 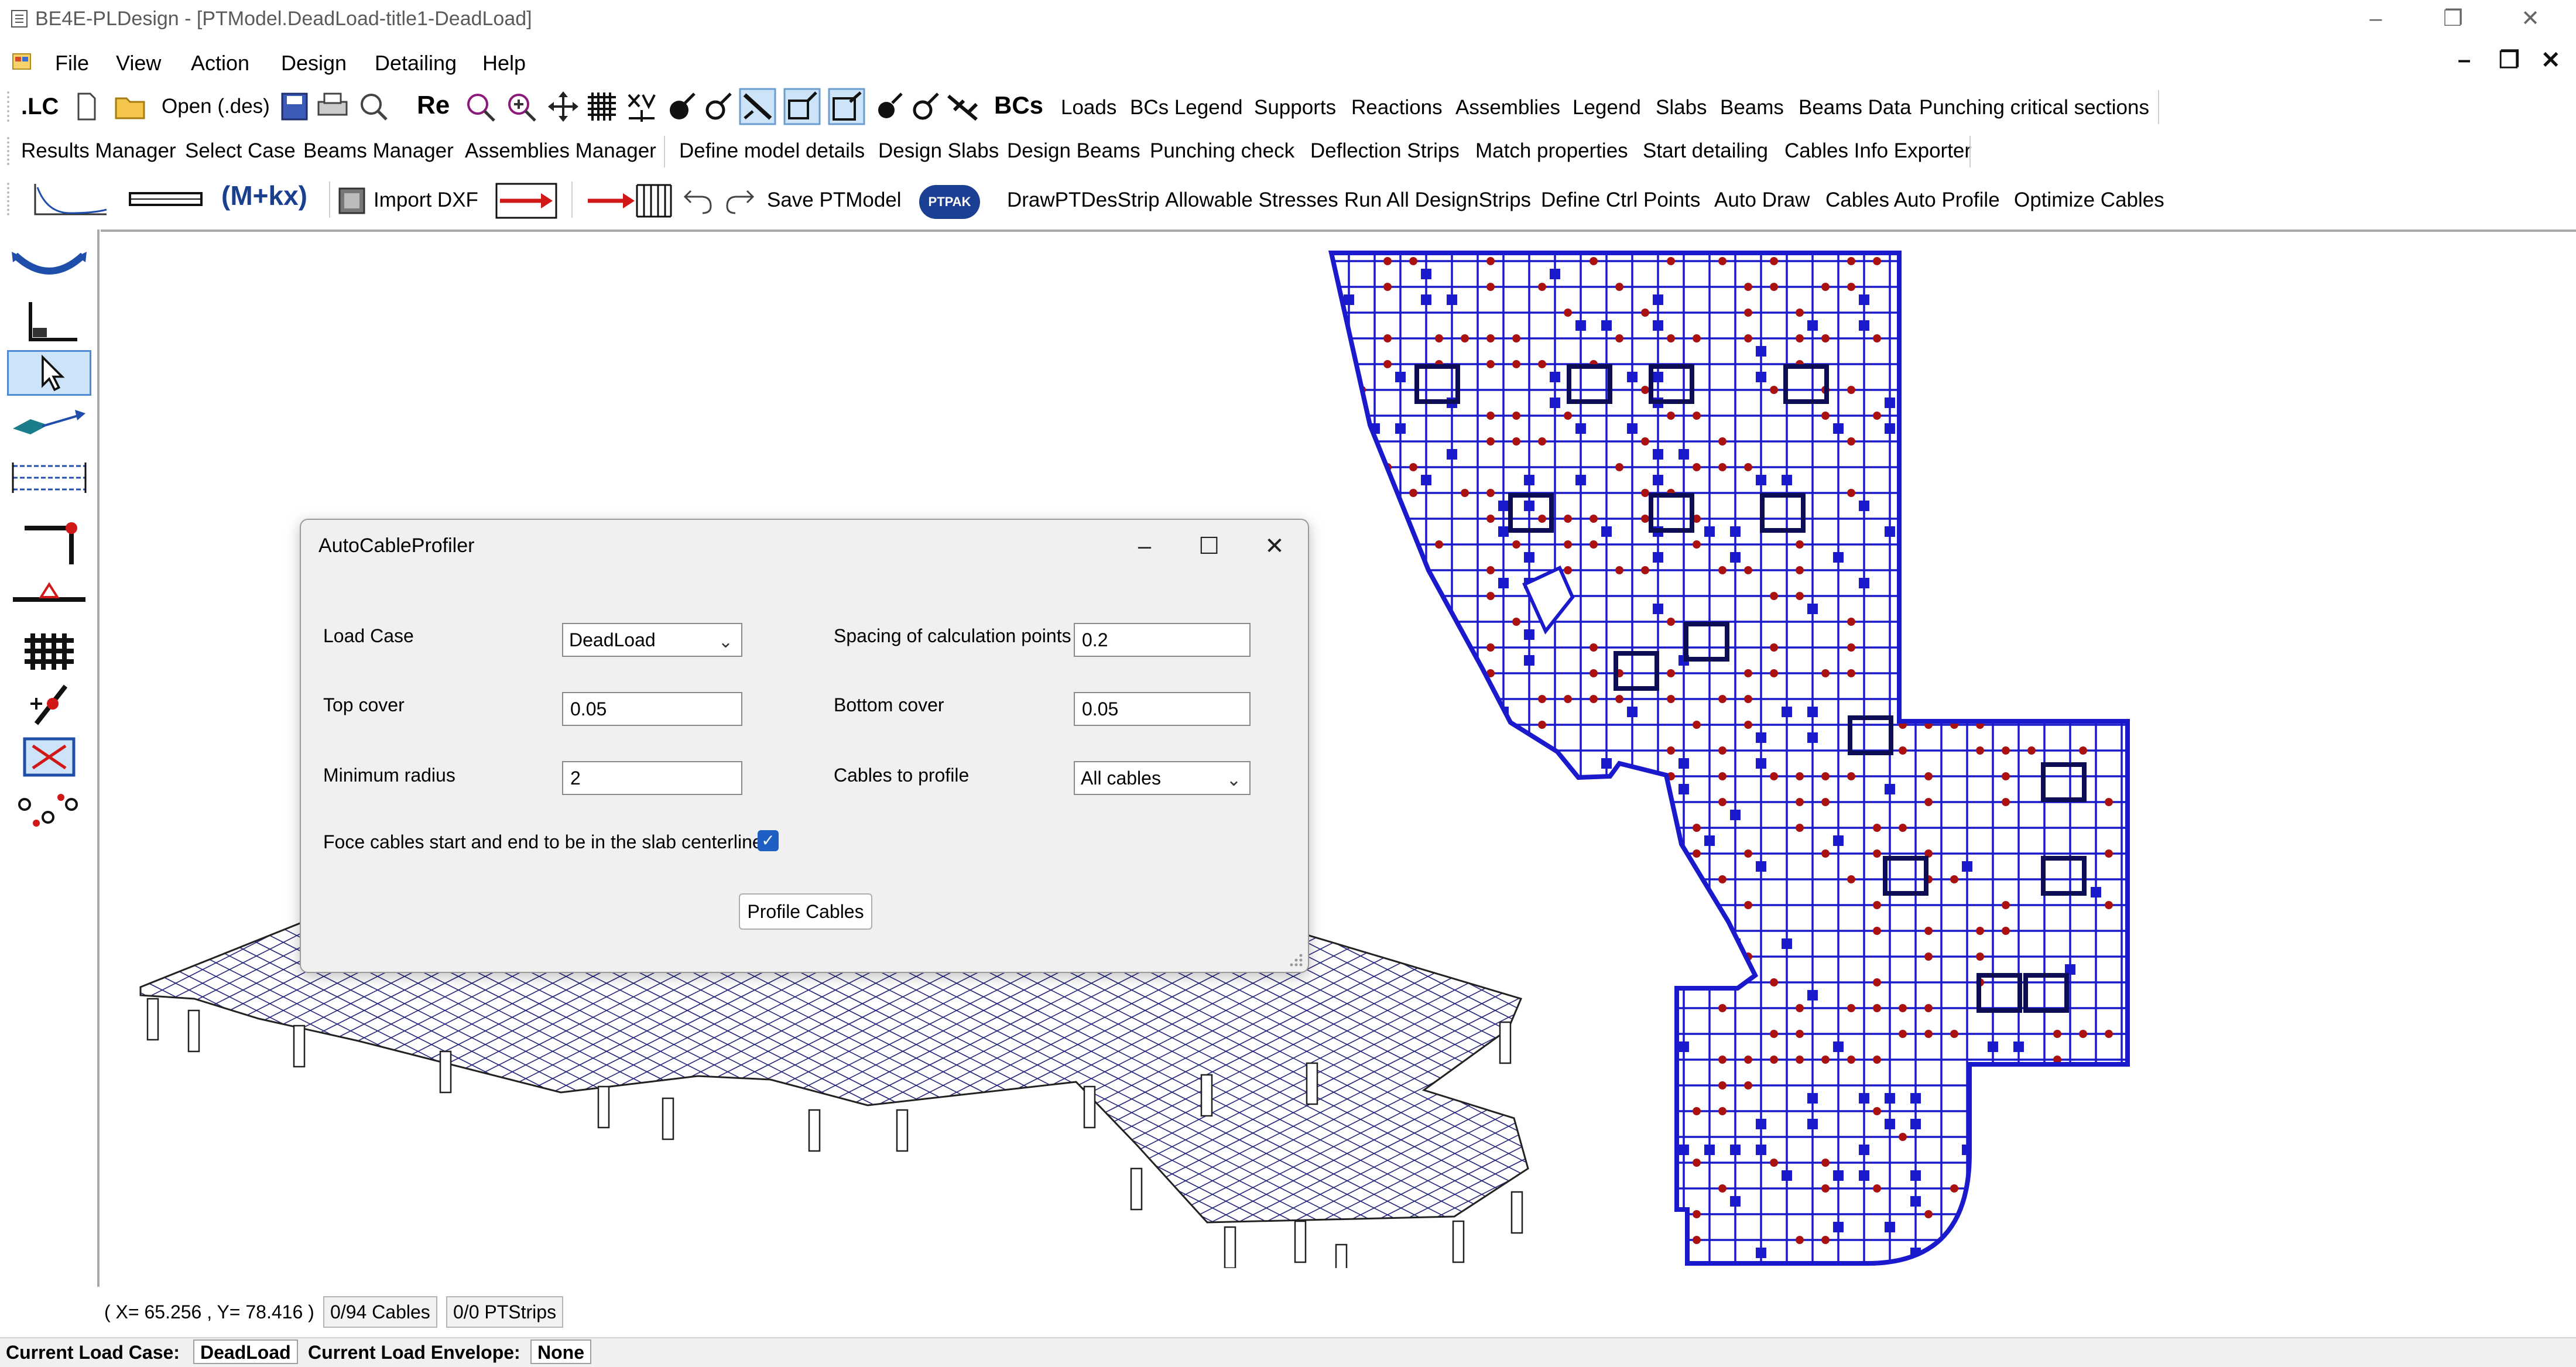 What do you see at coordinates (925, 106) in the screenshot?
I see `circle-point-icon` at bounding box center [925, 106].